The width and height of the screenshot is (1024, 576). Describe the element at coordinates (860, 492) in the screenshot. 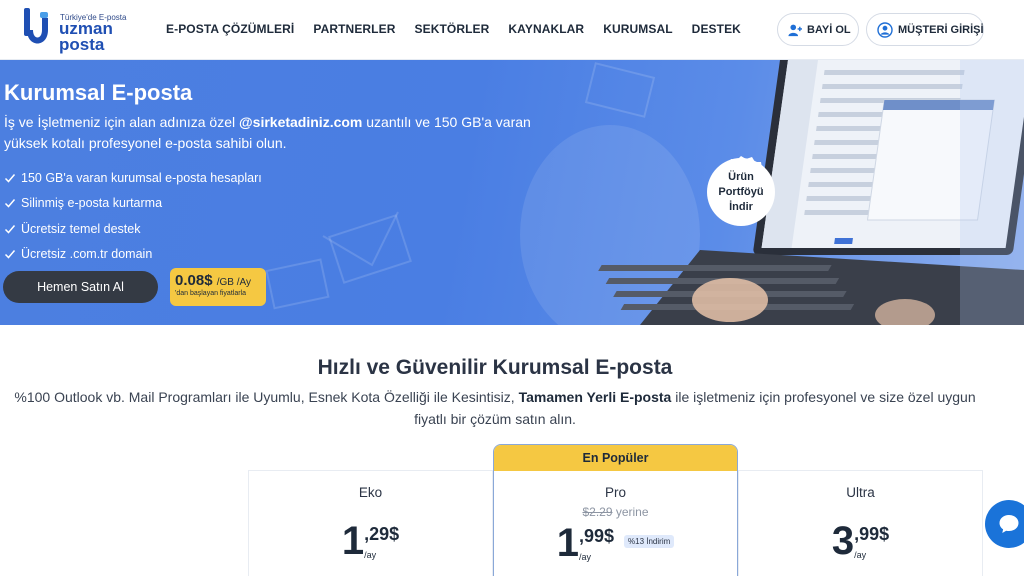

I see `plan-name: Ultra` at that location.